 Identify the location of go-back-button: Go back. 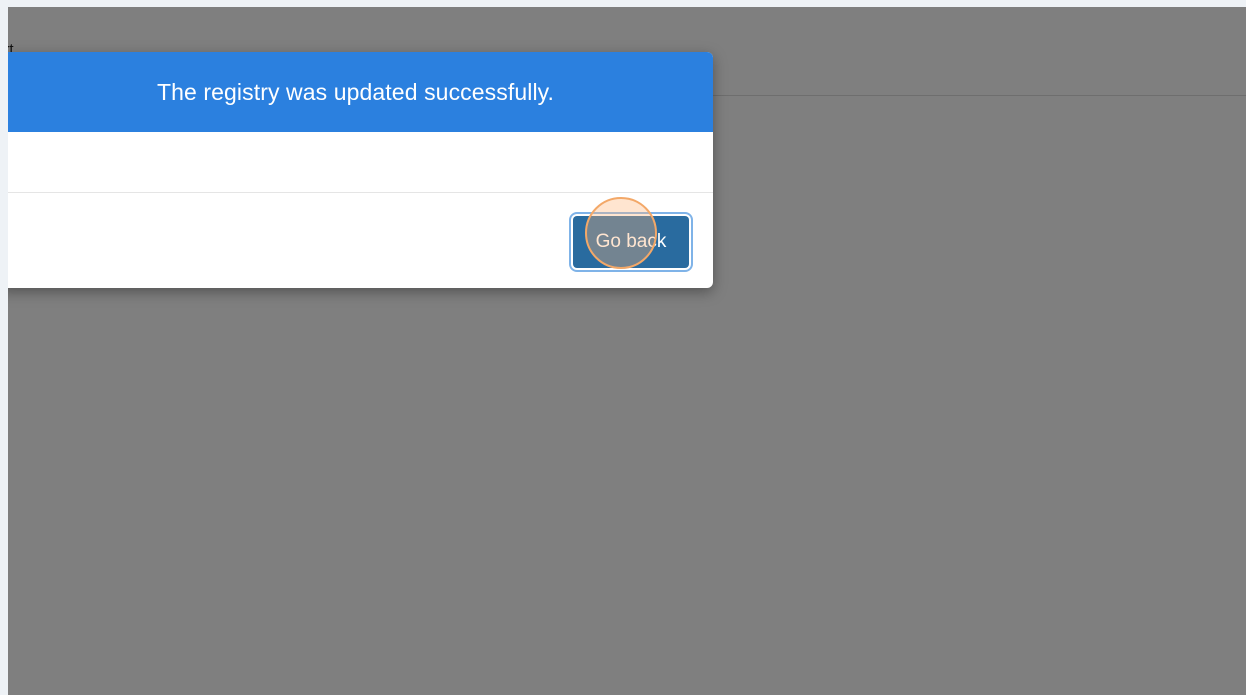
(631, 242).